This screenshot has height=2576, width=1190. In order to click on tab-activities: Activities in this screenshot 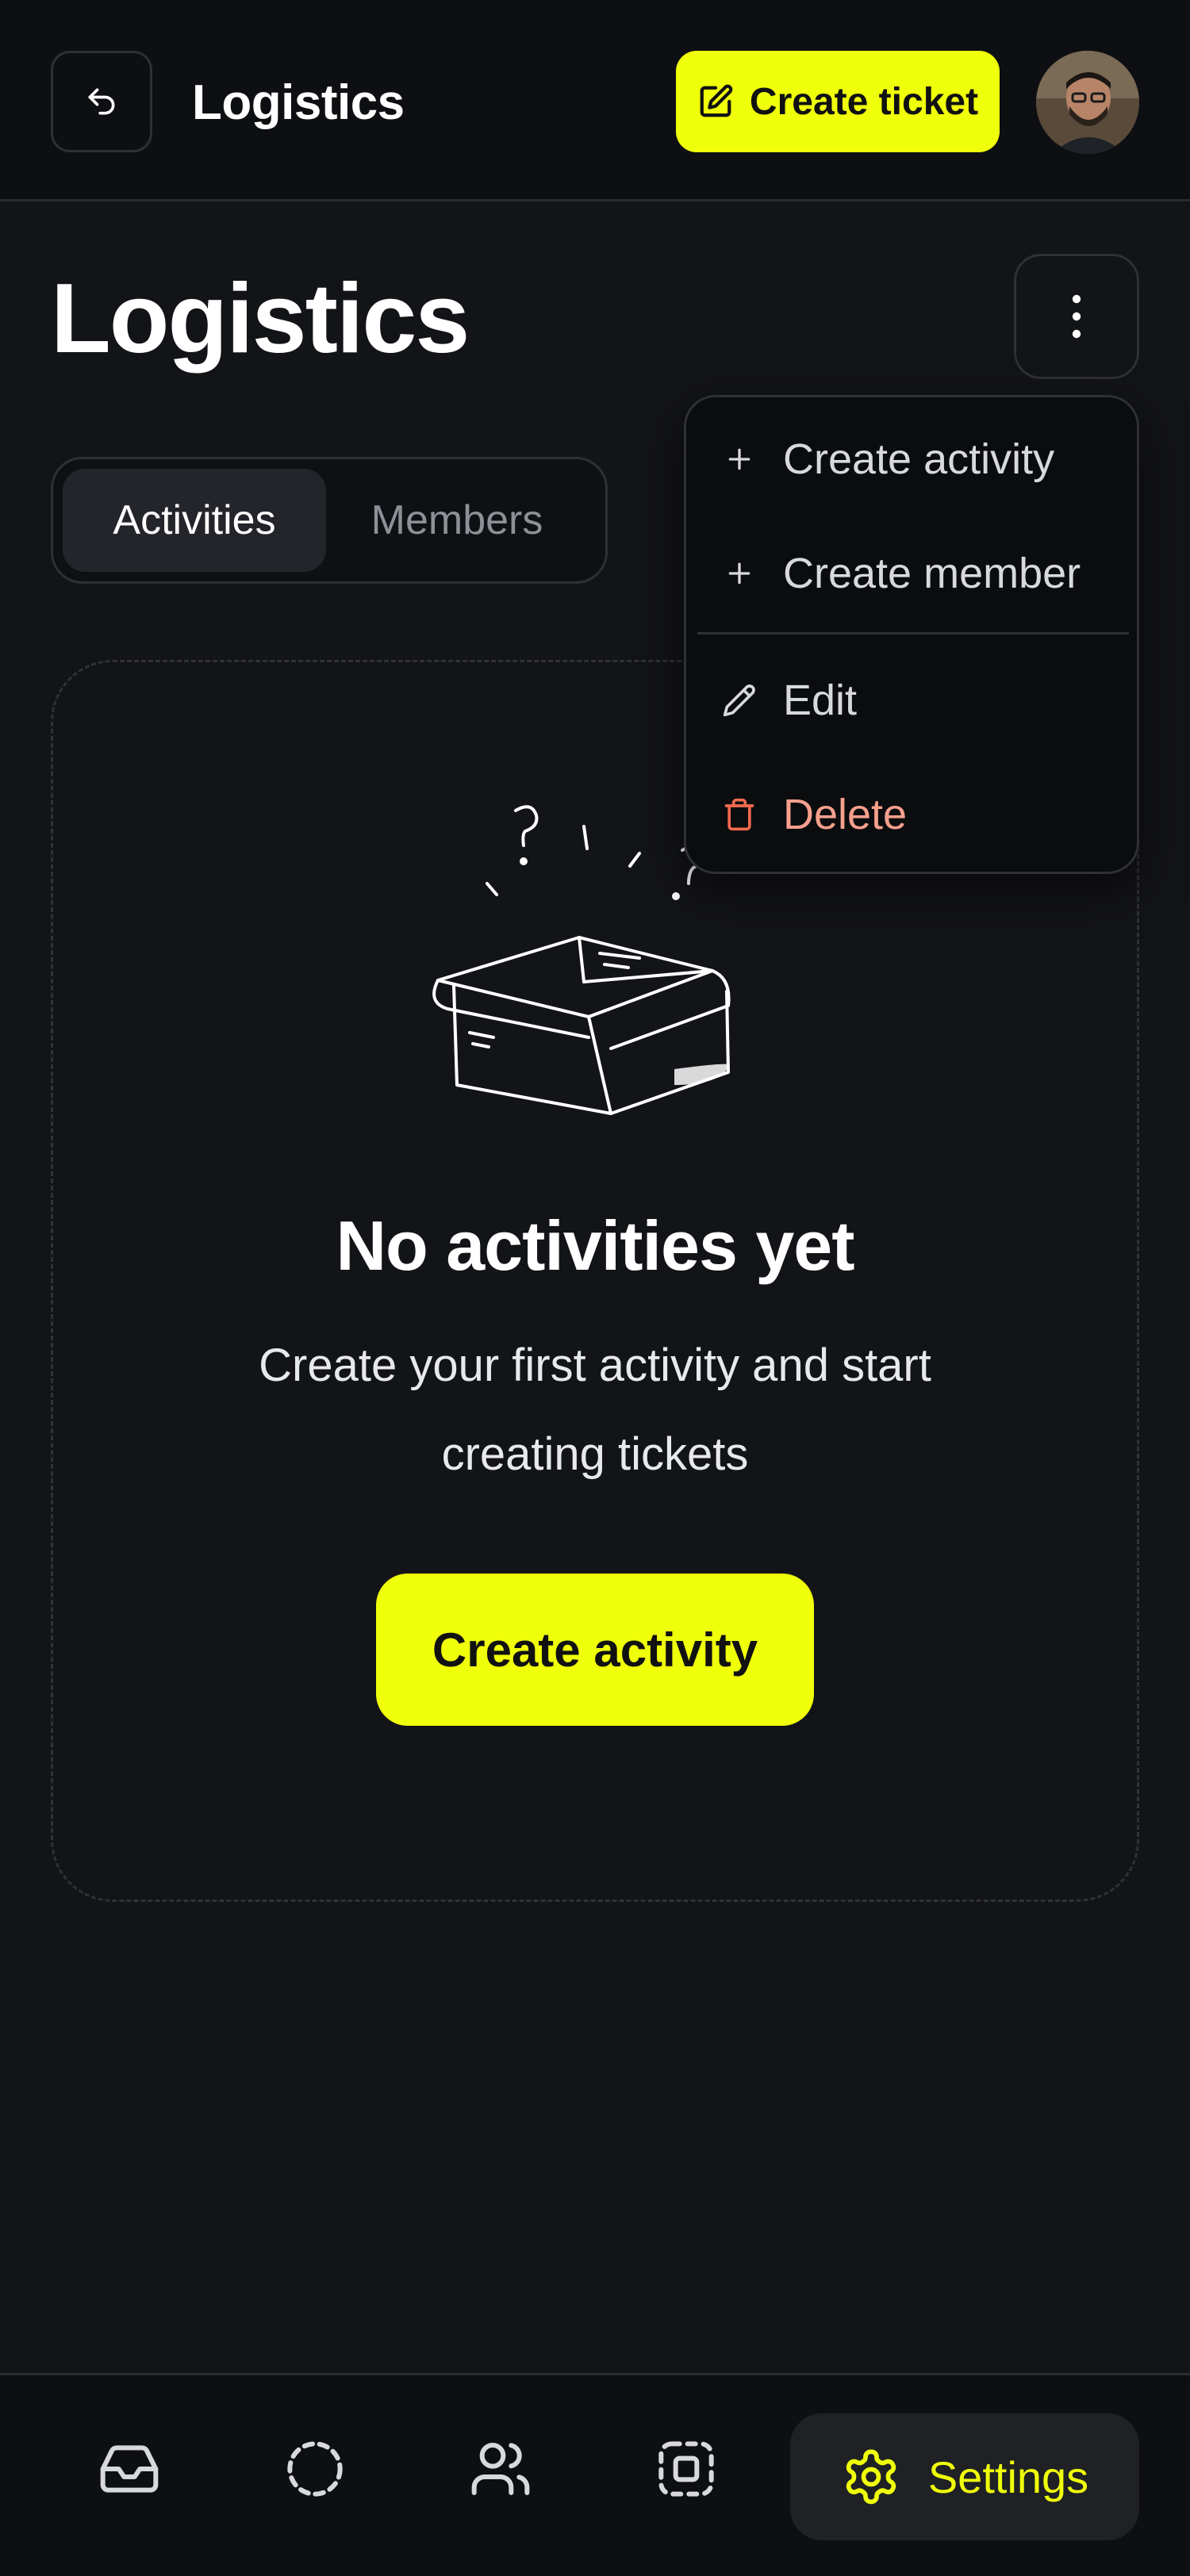, I will do `click(194, 521)`.